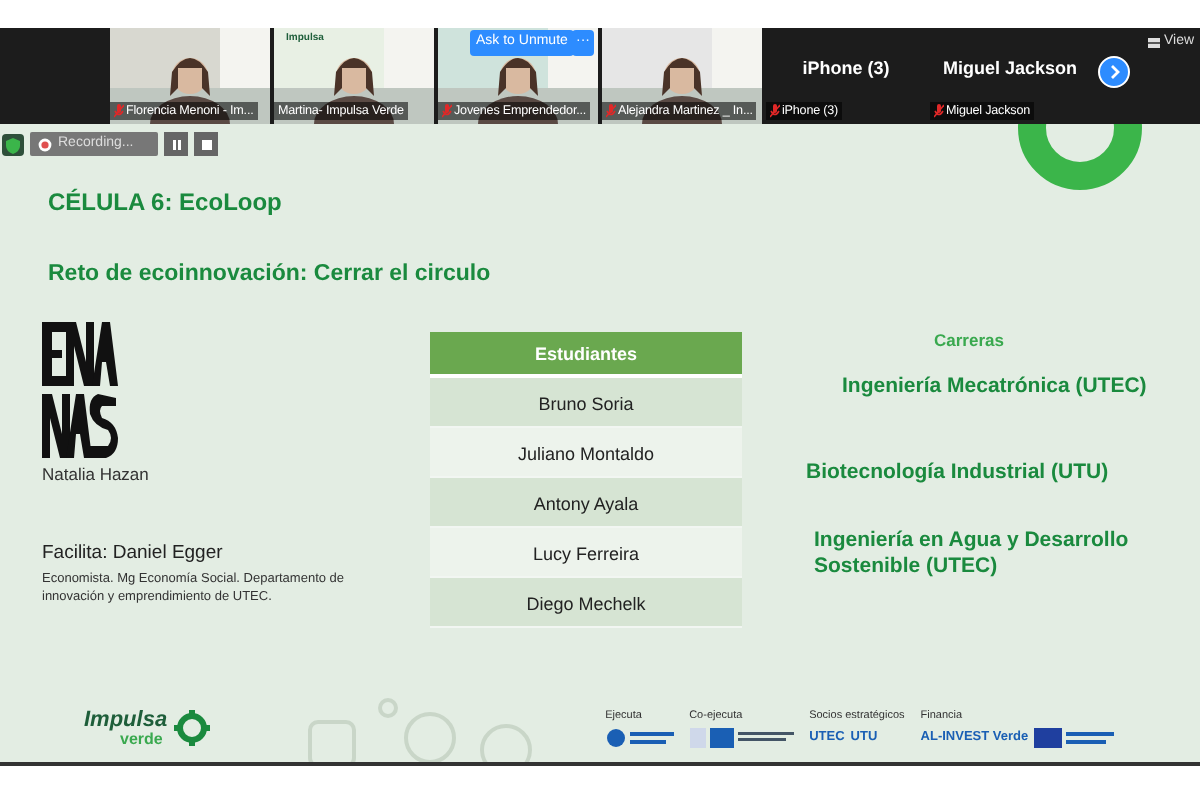  Describe the element at coordinates (96, 475) in the screenshot. I see `person-name: Natalia Hazan` at that location.